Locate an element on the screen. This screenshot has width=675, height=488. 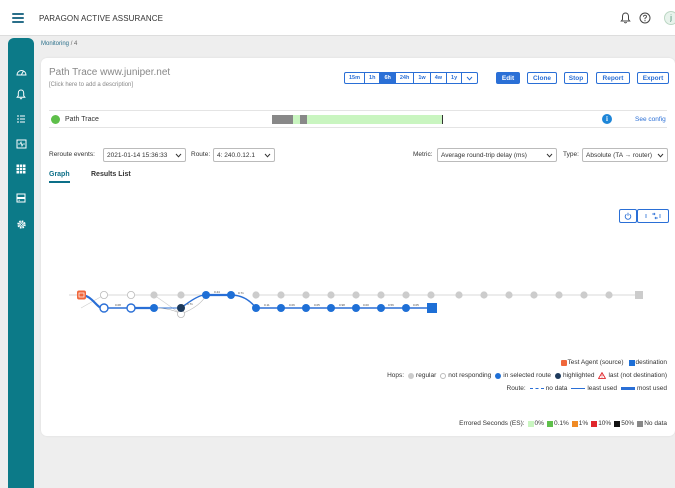
range-24h-button: 24h is located at coordinates (405, 78).